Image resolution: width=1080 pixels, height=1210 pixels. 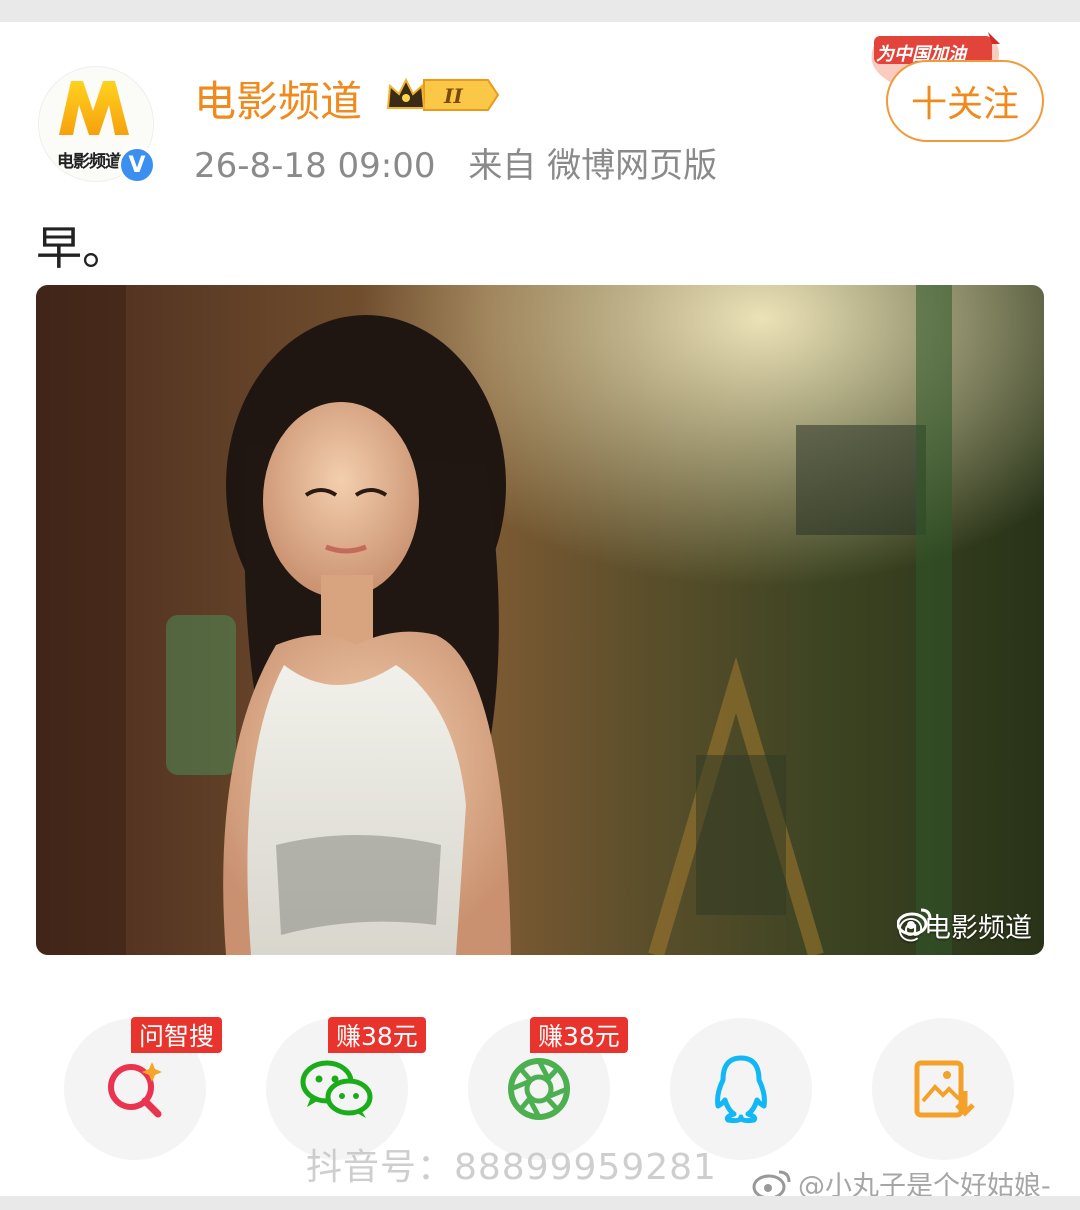 I want to click on top-separator, so click(x=540, y=11).